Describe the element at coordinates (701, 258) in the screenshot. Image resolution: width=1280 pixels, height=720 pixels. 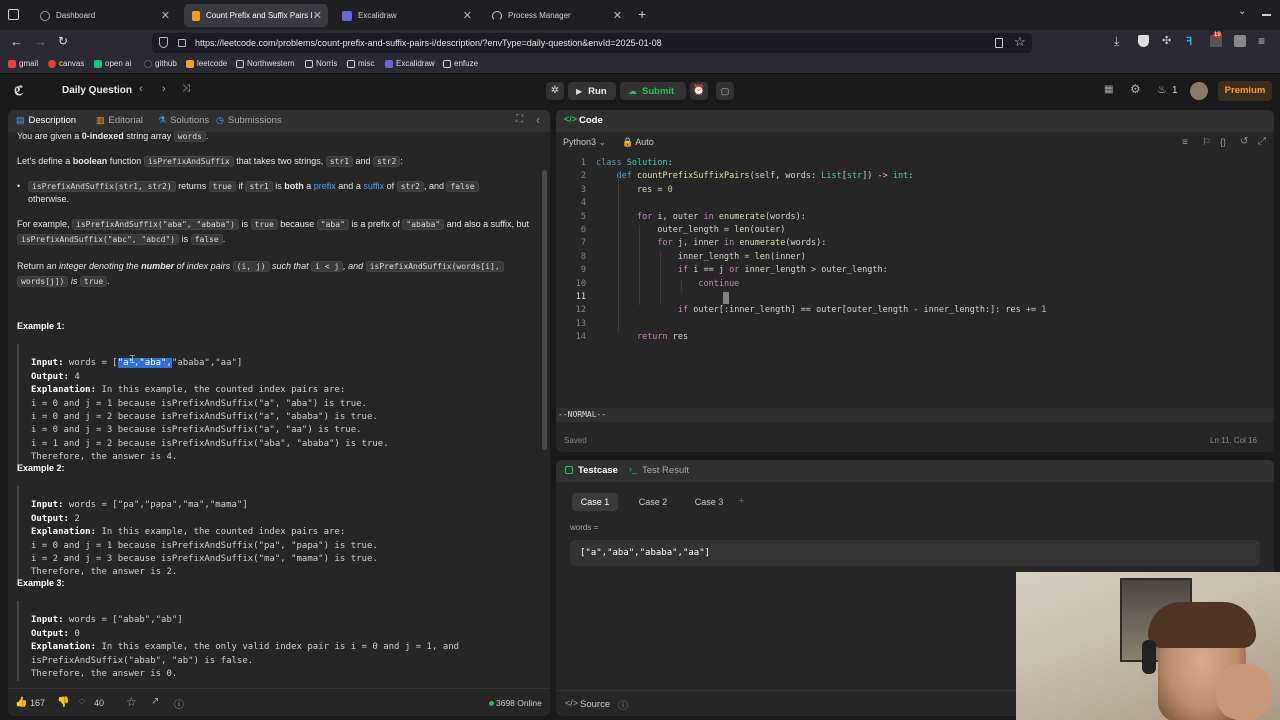
I see `code-line: inner_length = len(inner)` at that location.